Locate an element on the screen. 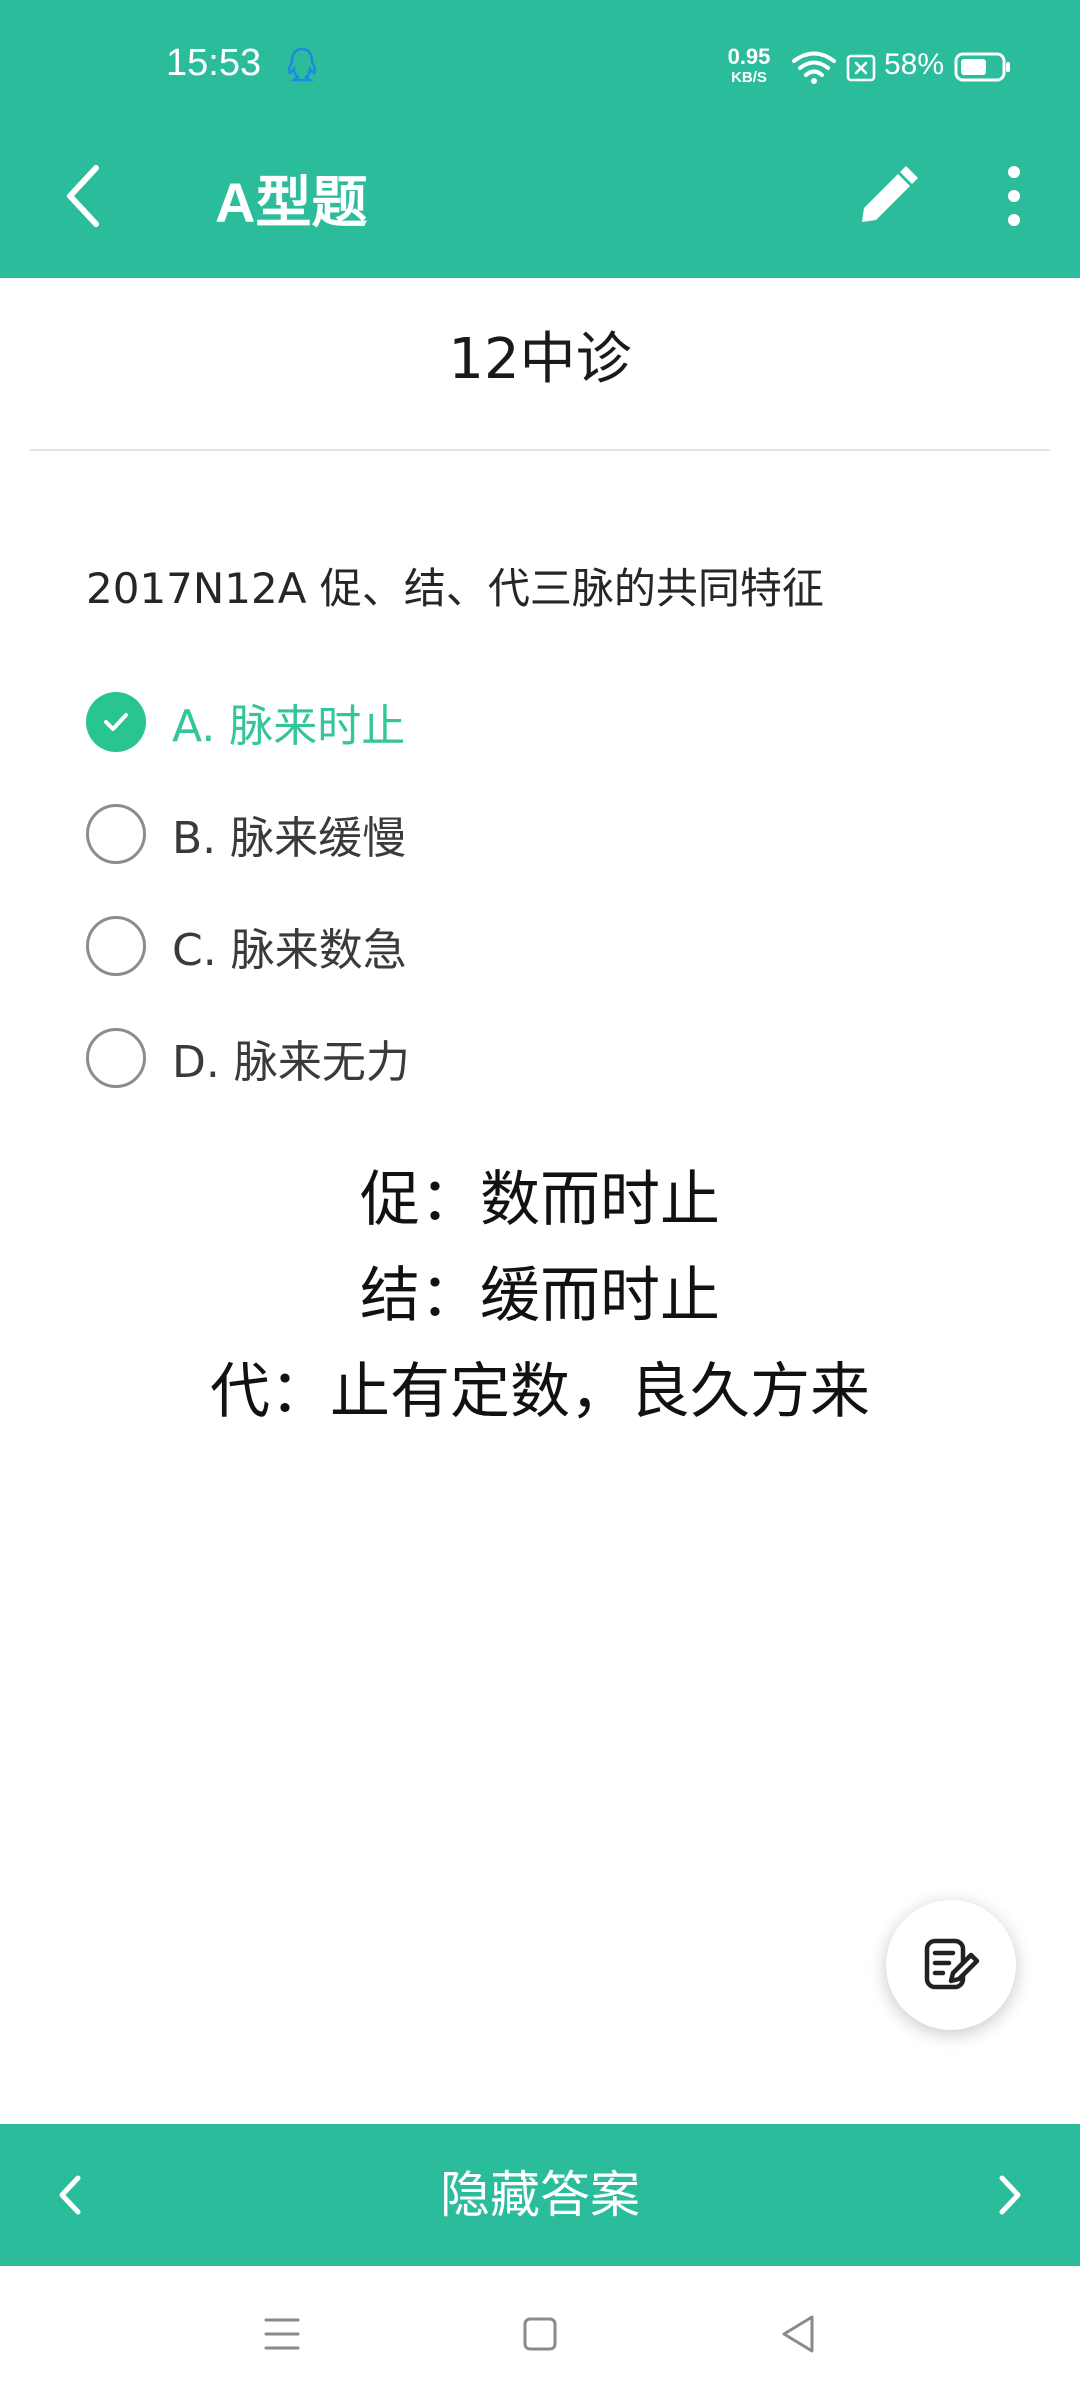  analysis-line: 代：止有定数，良久方来 is located at coordinates (540, 1392).